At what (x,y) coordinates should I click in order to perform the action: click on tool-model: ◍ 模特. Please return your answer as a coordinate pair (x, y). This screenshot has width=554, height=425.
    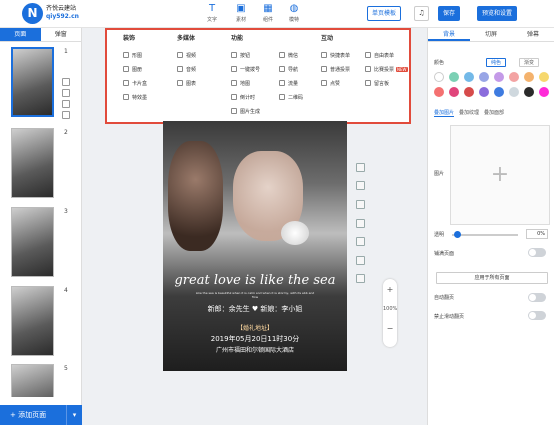
    Looking at the image, I should click on (294, 13).